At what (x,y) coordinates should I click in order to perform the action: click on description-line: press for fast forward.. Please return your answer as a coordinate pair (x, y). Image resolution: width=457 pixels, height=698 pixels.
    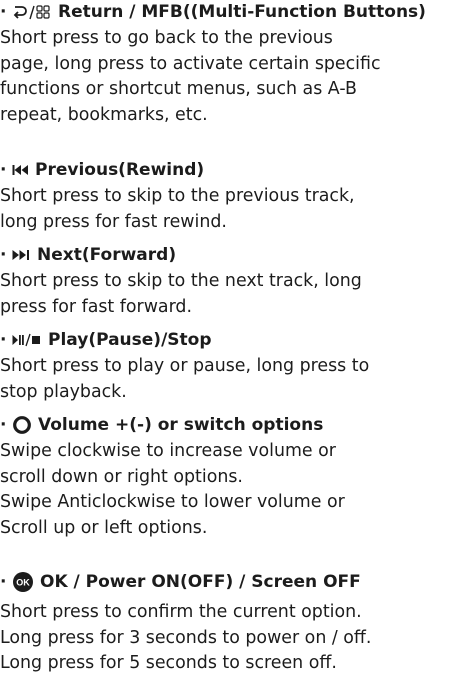
    Looking at the image, I should click on (96, 306).